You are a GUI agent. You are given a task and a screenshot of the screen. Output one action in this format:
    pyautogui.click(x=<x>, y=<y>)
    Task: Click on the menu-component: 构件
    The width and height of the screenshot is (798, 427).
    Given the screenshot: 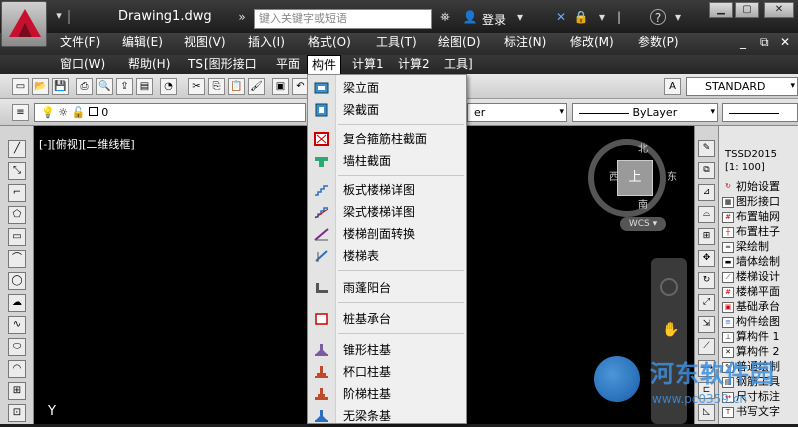 What is the action you would take?
    pyautogui.click(x=324, y=65)
    